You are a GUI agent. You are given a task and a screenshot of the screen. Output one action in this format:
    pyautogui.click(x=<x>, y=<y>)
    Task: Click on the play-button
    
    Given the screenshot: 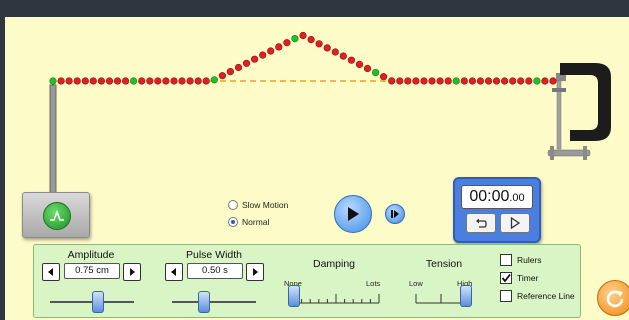 What is the action you would take?
    pyautogui.click(x=353, y=214)
    